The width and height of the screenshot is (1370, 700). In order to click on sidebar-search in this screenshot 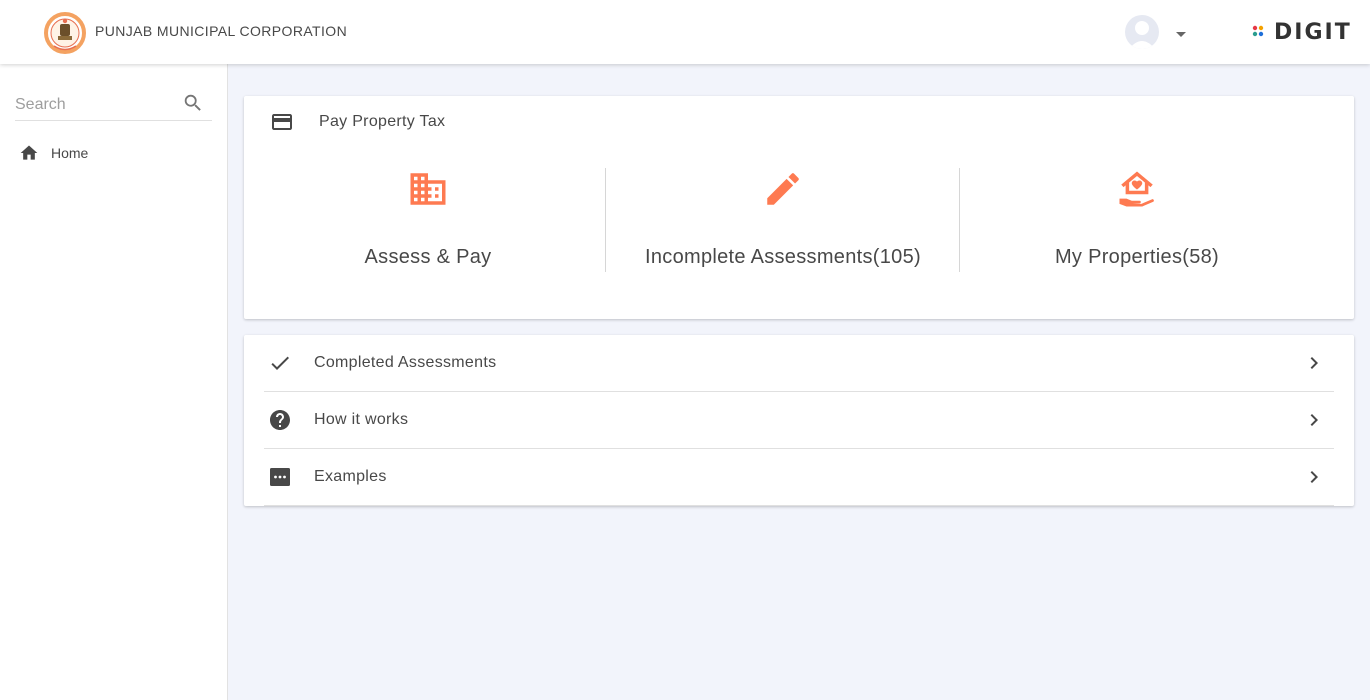, I will do `click(113, 105)`.